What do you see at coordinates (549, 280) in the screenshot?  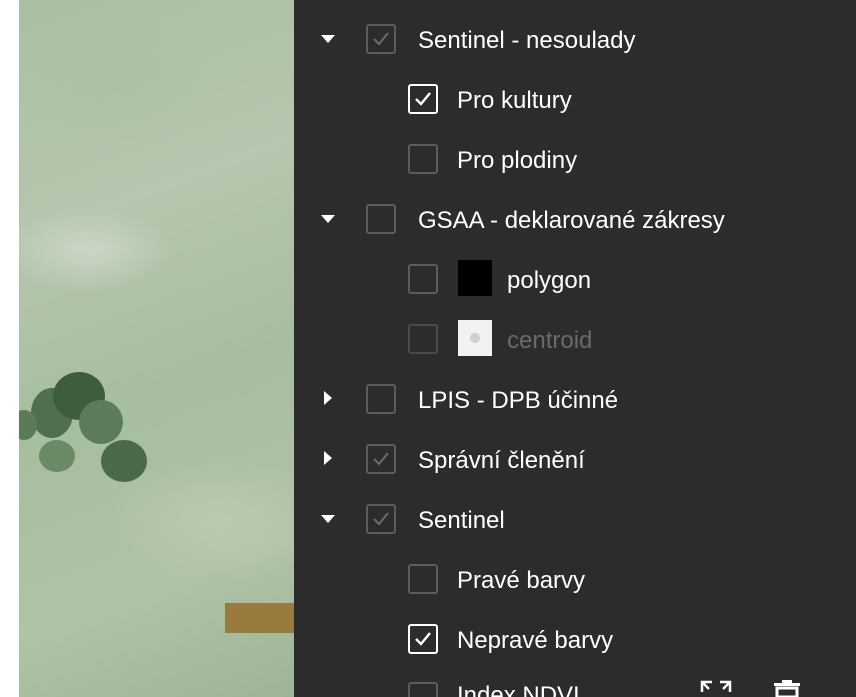 I see `layer-label: polygon` at bounding box center [549, 280].